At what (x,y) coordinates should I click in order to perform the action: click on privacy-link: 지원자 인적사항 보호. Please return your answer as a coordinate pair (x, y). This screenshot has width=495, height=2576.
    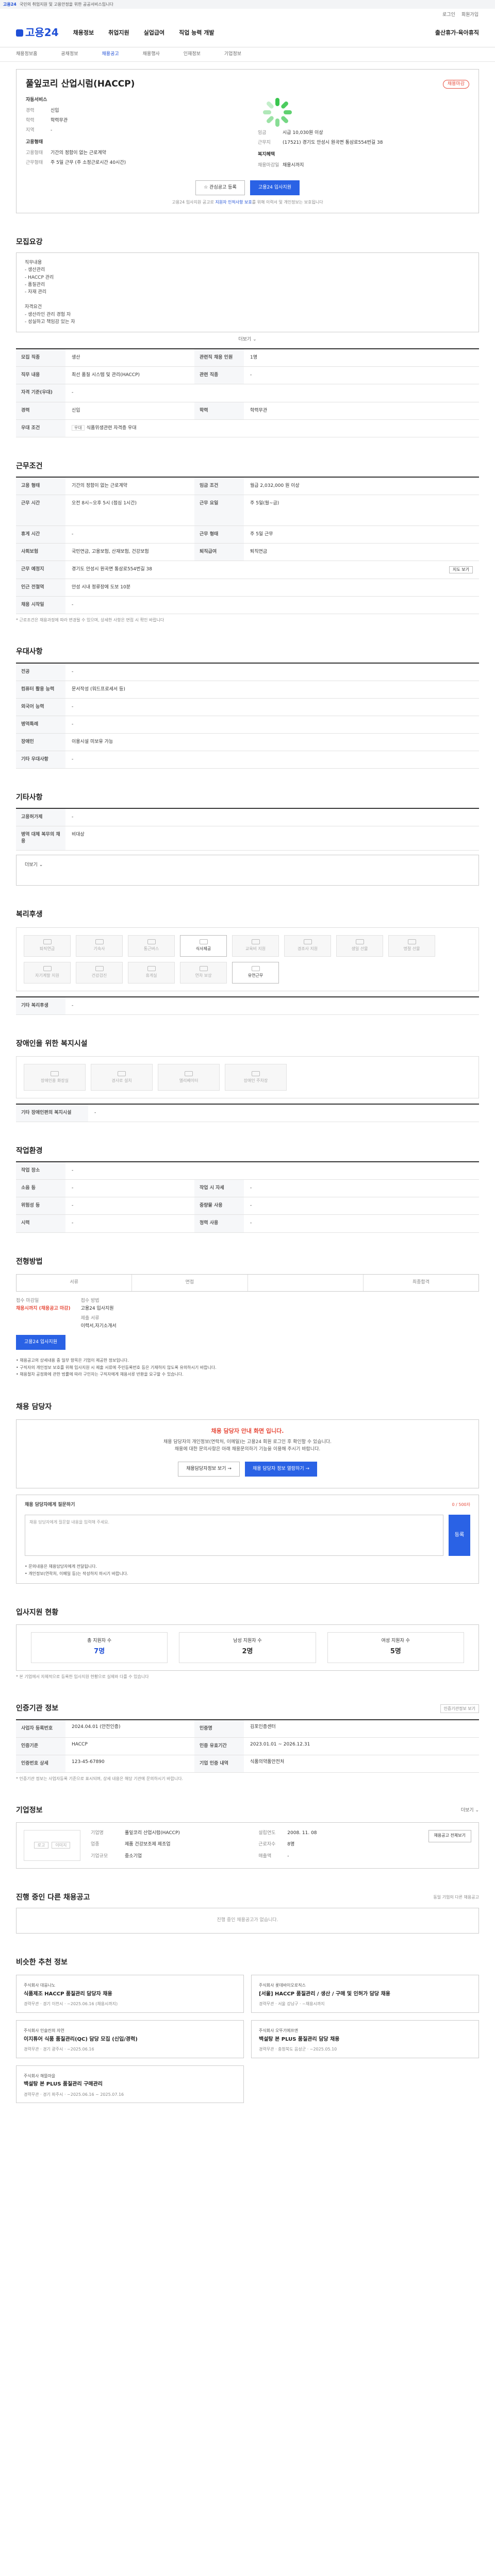
    Looking at the image, I should click on (233, 202).